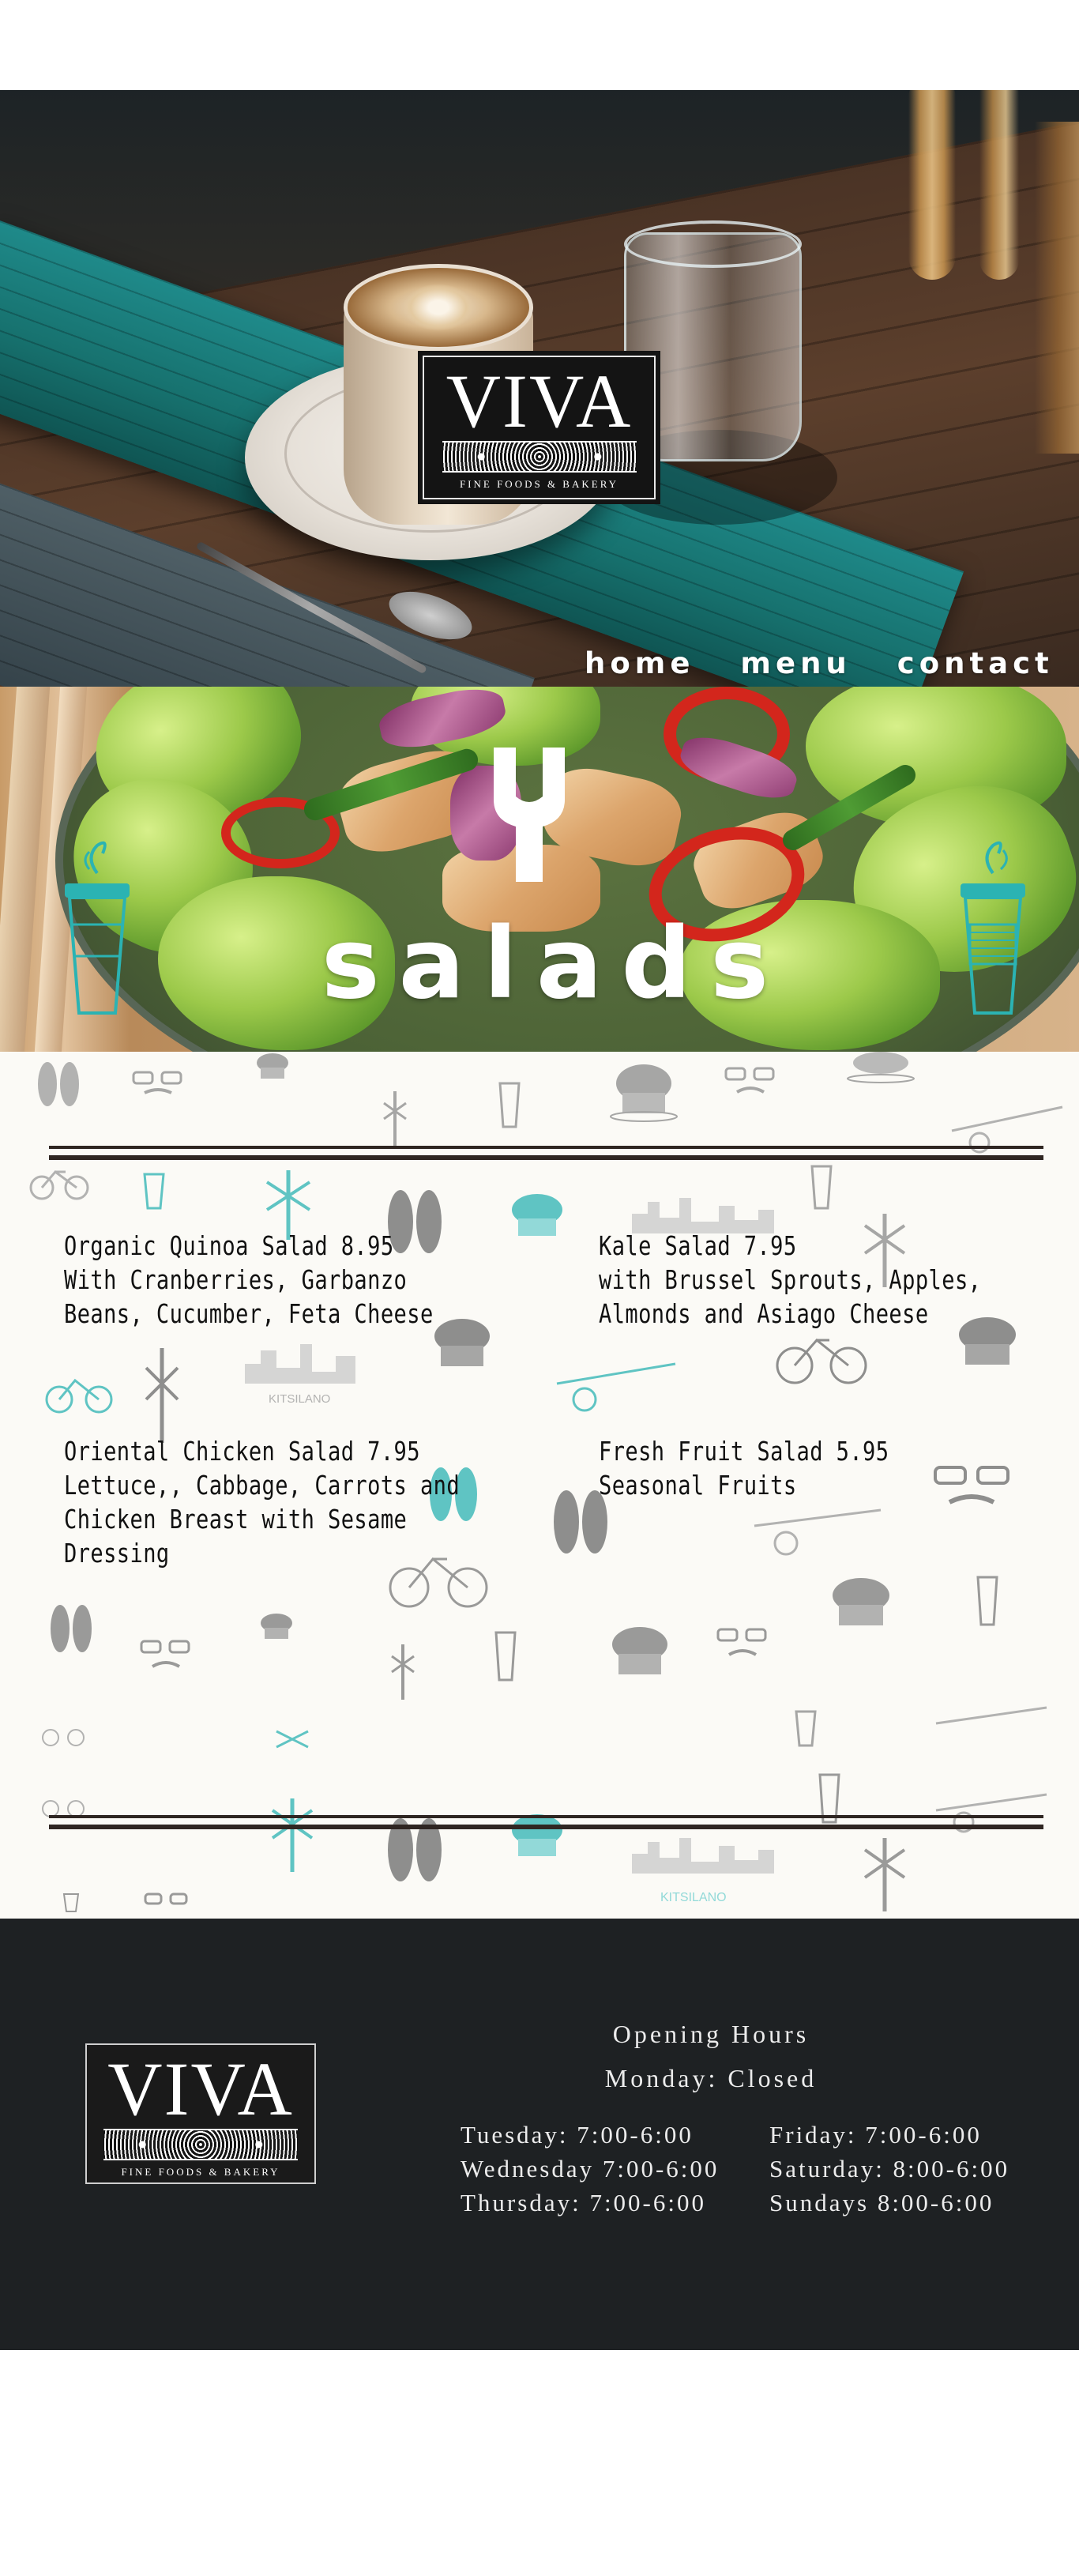  I want to click on menu-item-description: Chicken Breast with Sesame, so click(236, 1519).